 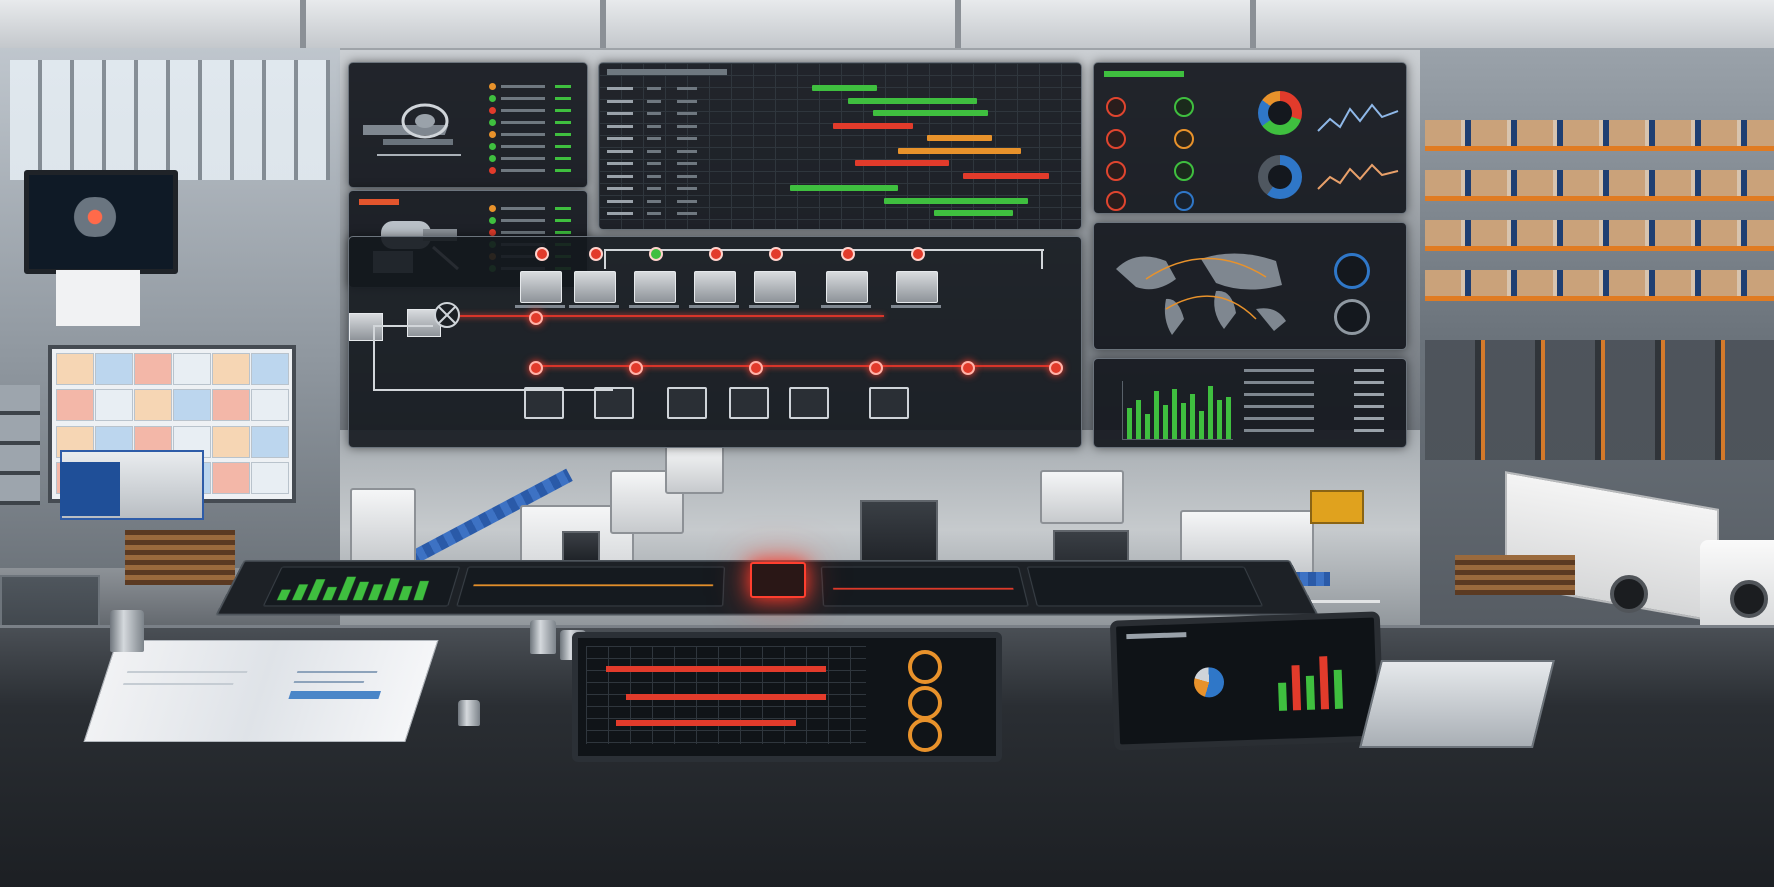 What do you see at coordinates (1184, 201) in the screenshot?
I see `info-icon` at bounding box center [1184, 201].